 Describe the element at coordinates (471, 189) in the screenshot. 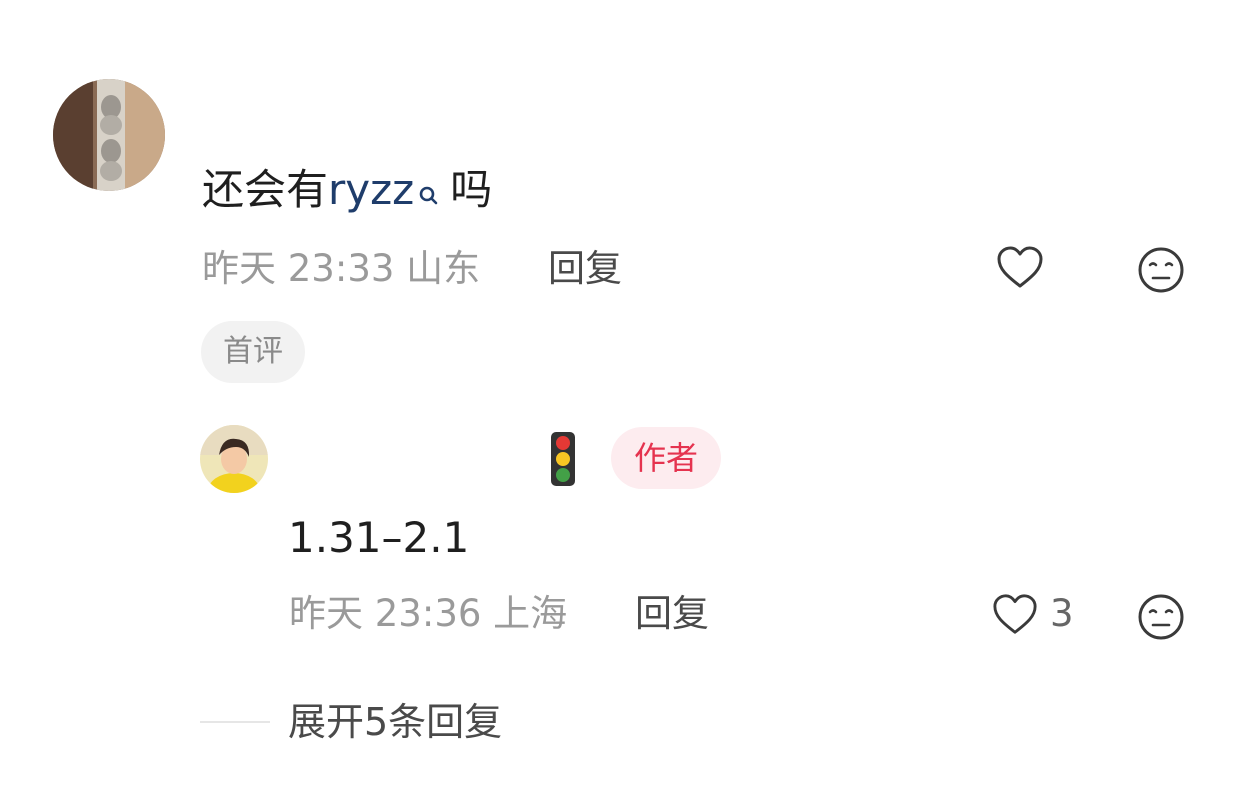

I see `comment-text-suffix: 吗` at that location.